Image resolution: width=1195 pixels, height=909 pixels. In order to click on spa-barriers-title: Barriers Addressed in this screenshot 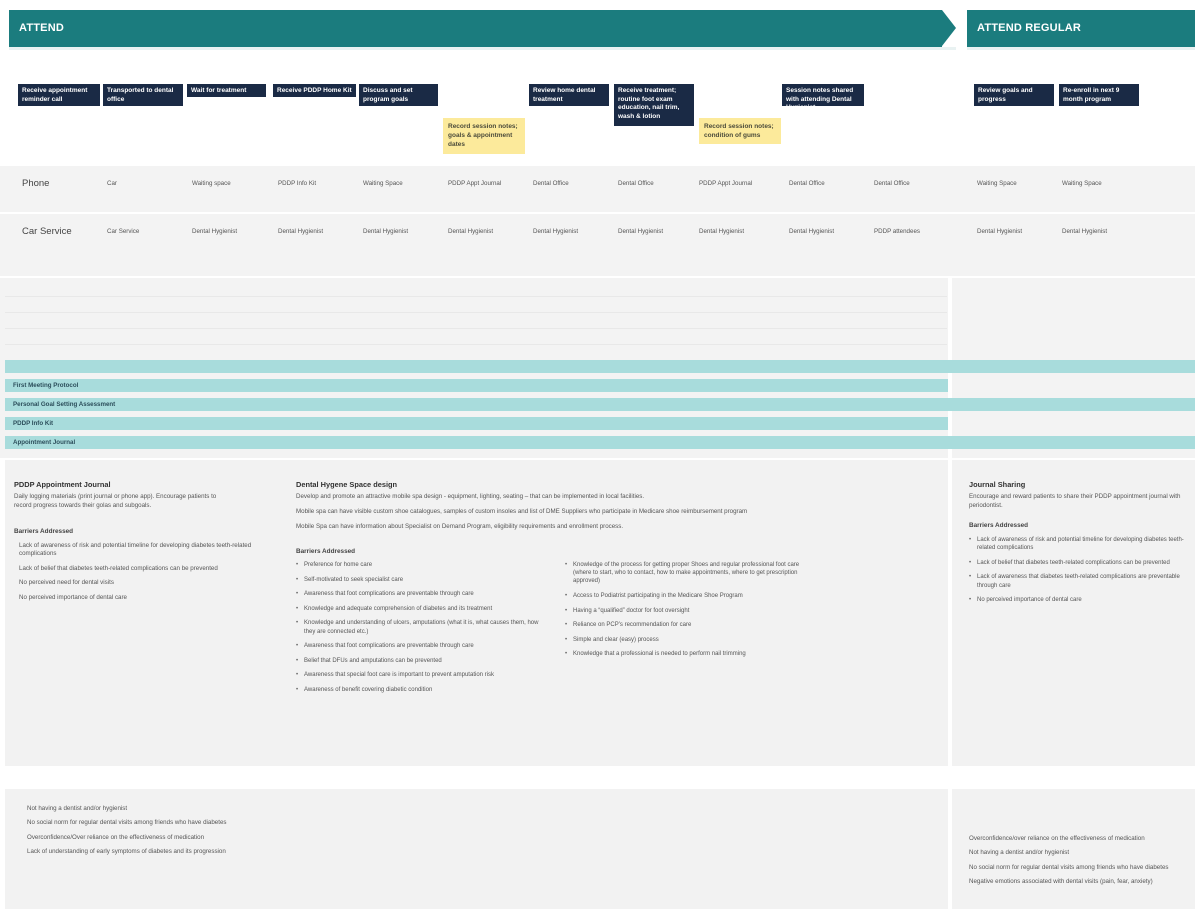, I will do `click(326, 551)`.